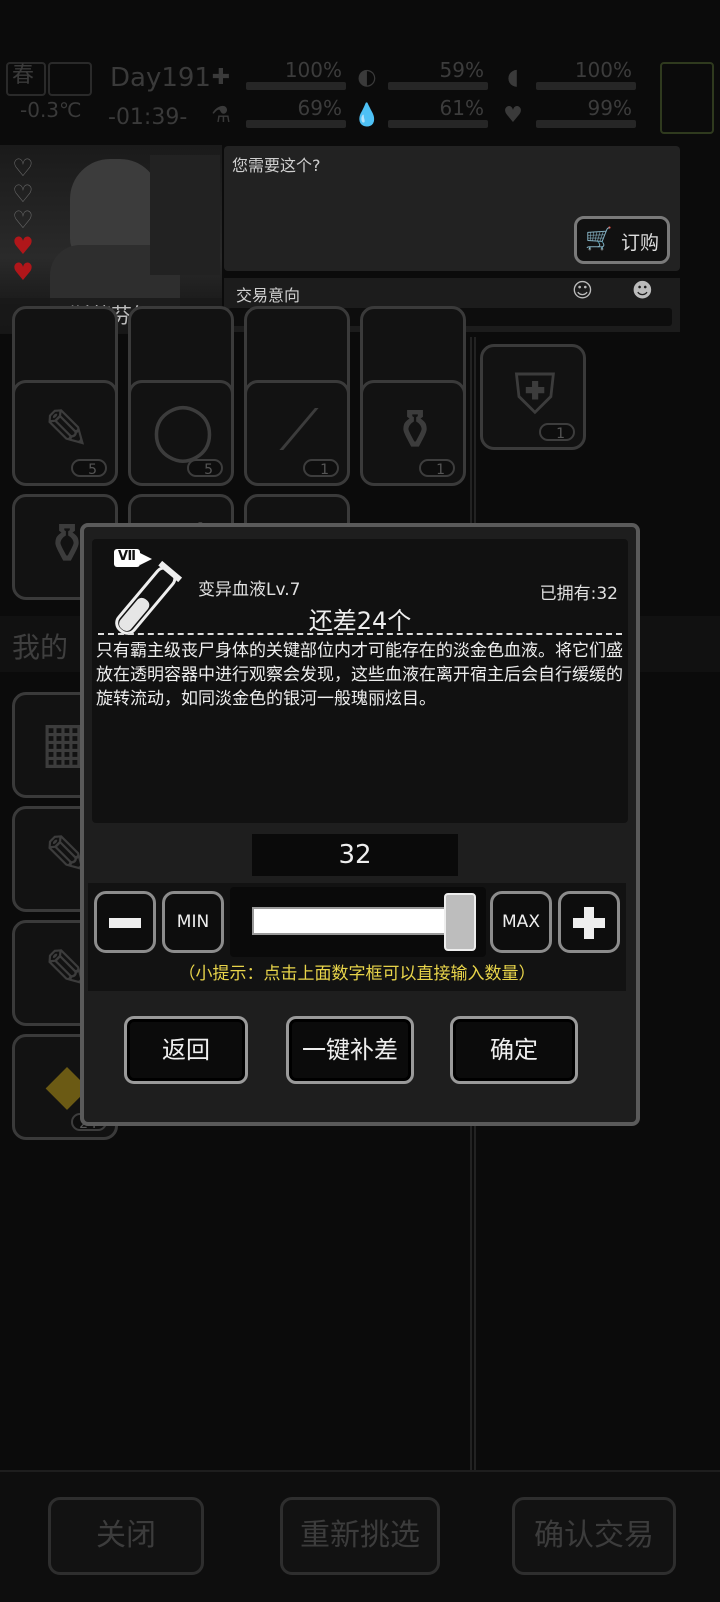  Describe the element at coordinates (603, 70) in the screenshot. I see `energy-value: 100%` at that location.